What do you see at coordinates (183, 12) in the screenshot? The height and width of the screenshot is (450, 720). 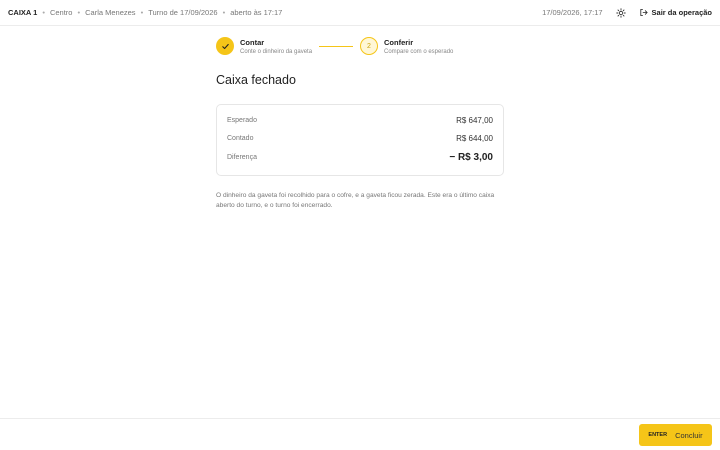 I see `shift-label: Turno de 17/09/2026` at bounding box center [183, 12].